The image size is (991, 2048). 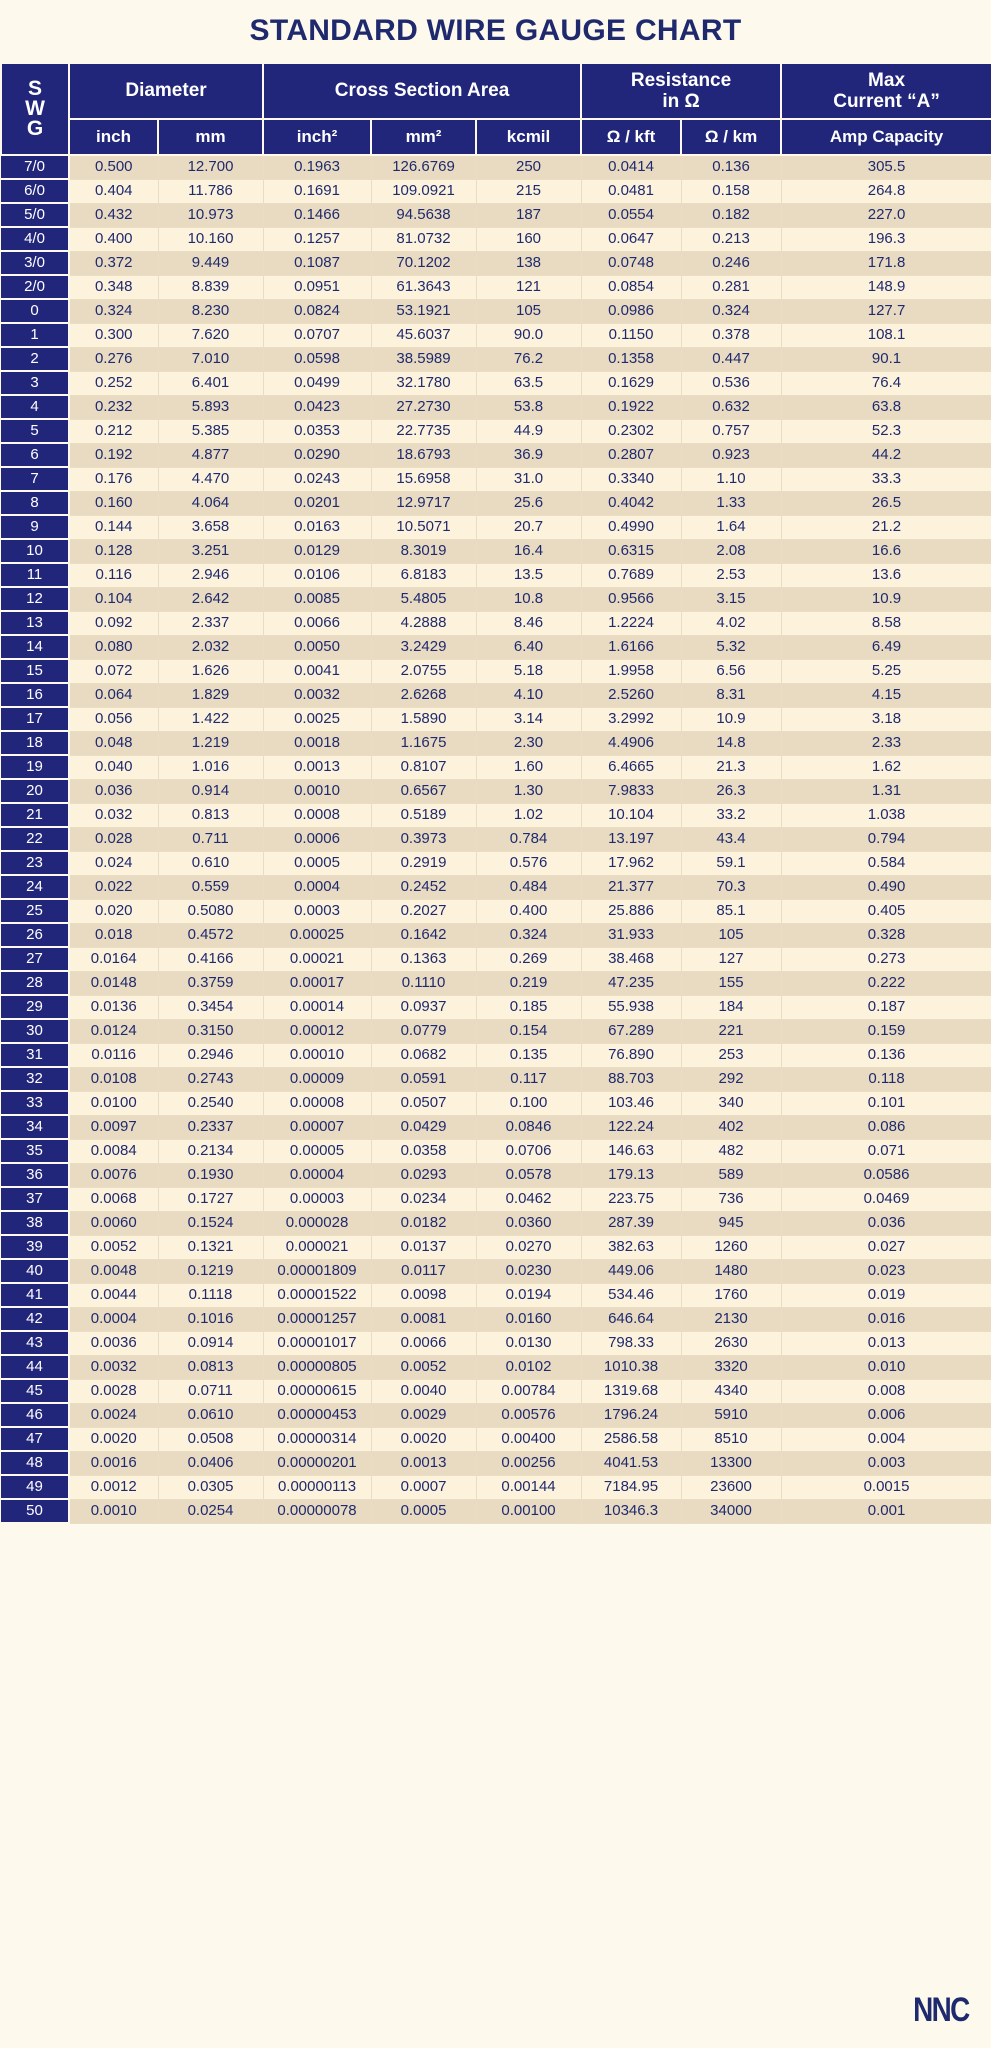 What do you see at coordinates (210, 1223) in the screenshot?
I see `cell-mm: 0.1524` at bounding box center [210, 1223].